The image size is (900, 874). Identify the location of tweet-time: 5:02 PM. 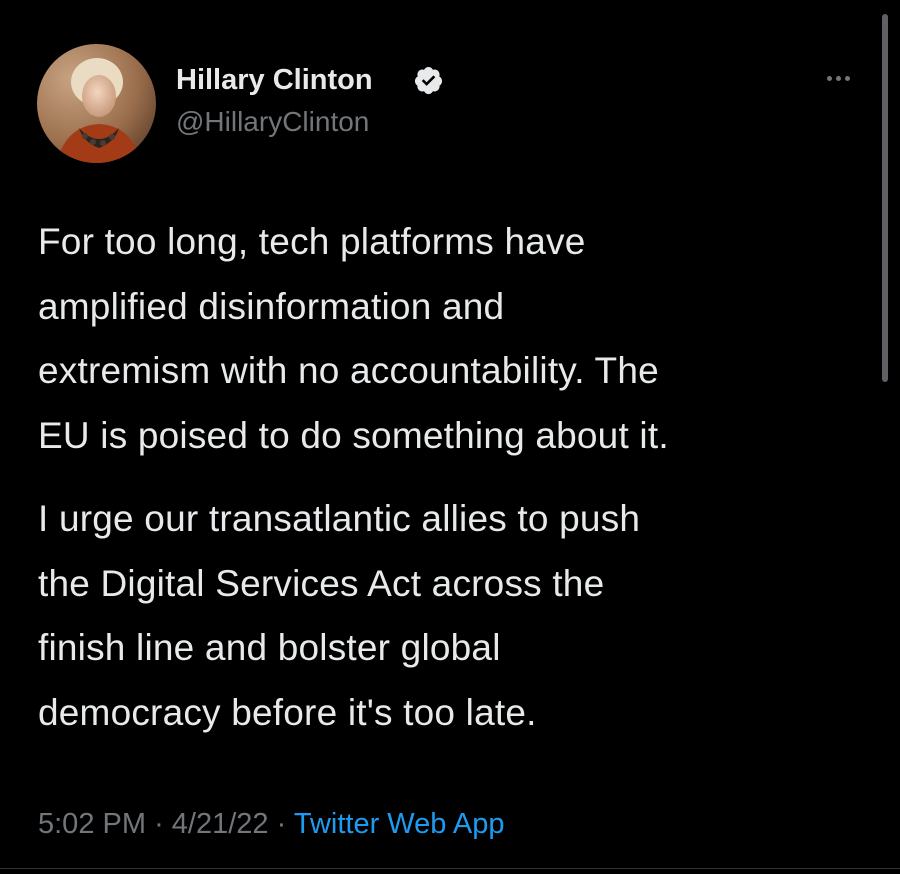
(92, 824).